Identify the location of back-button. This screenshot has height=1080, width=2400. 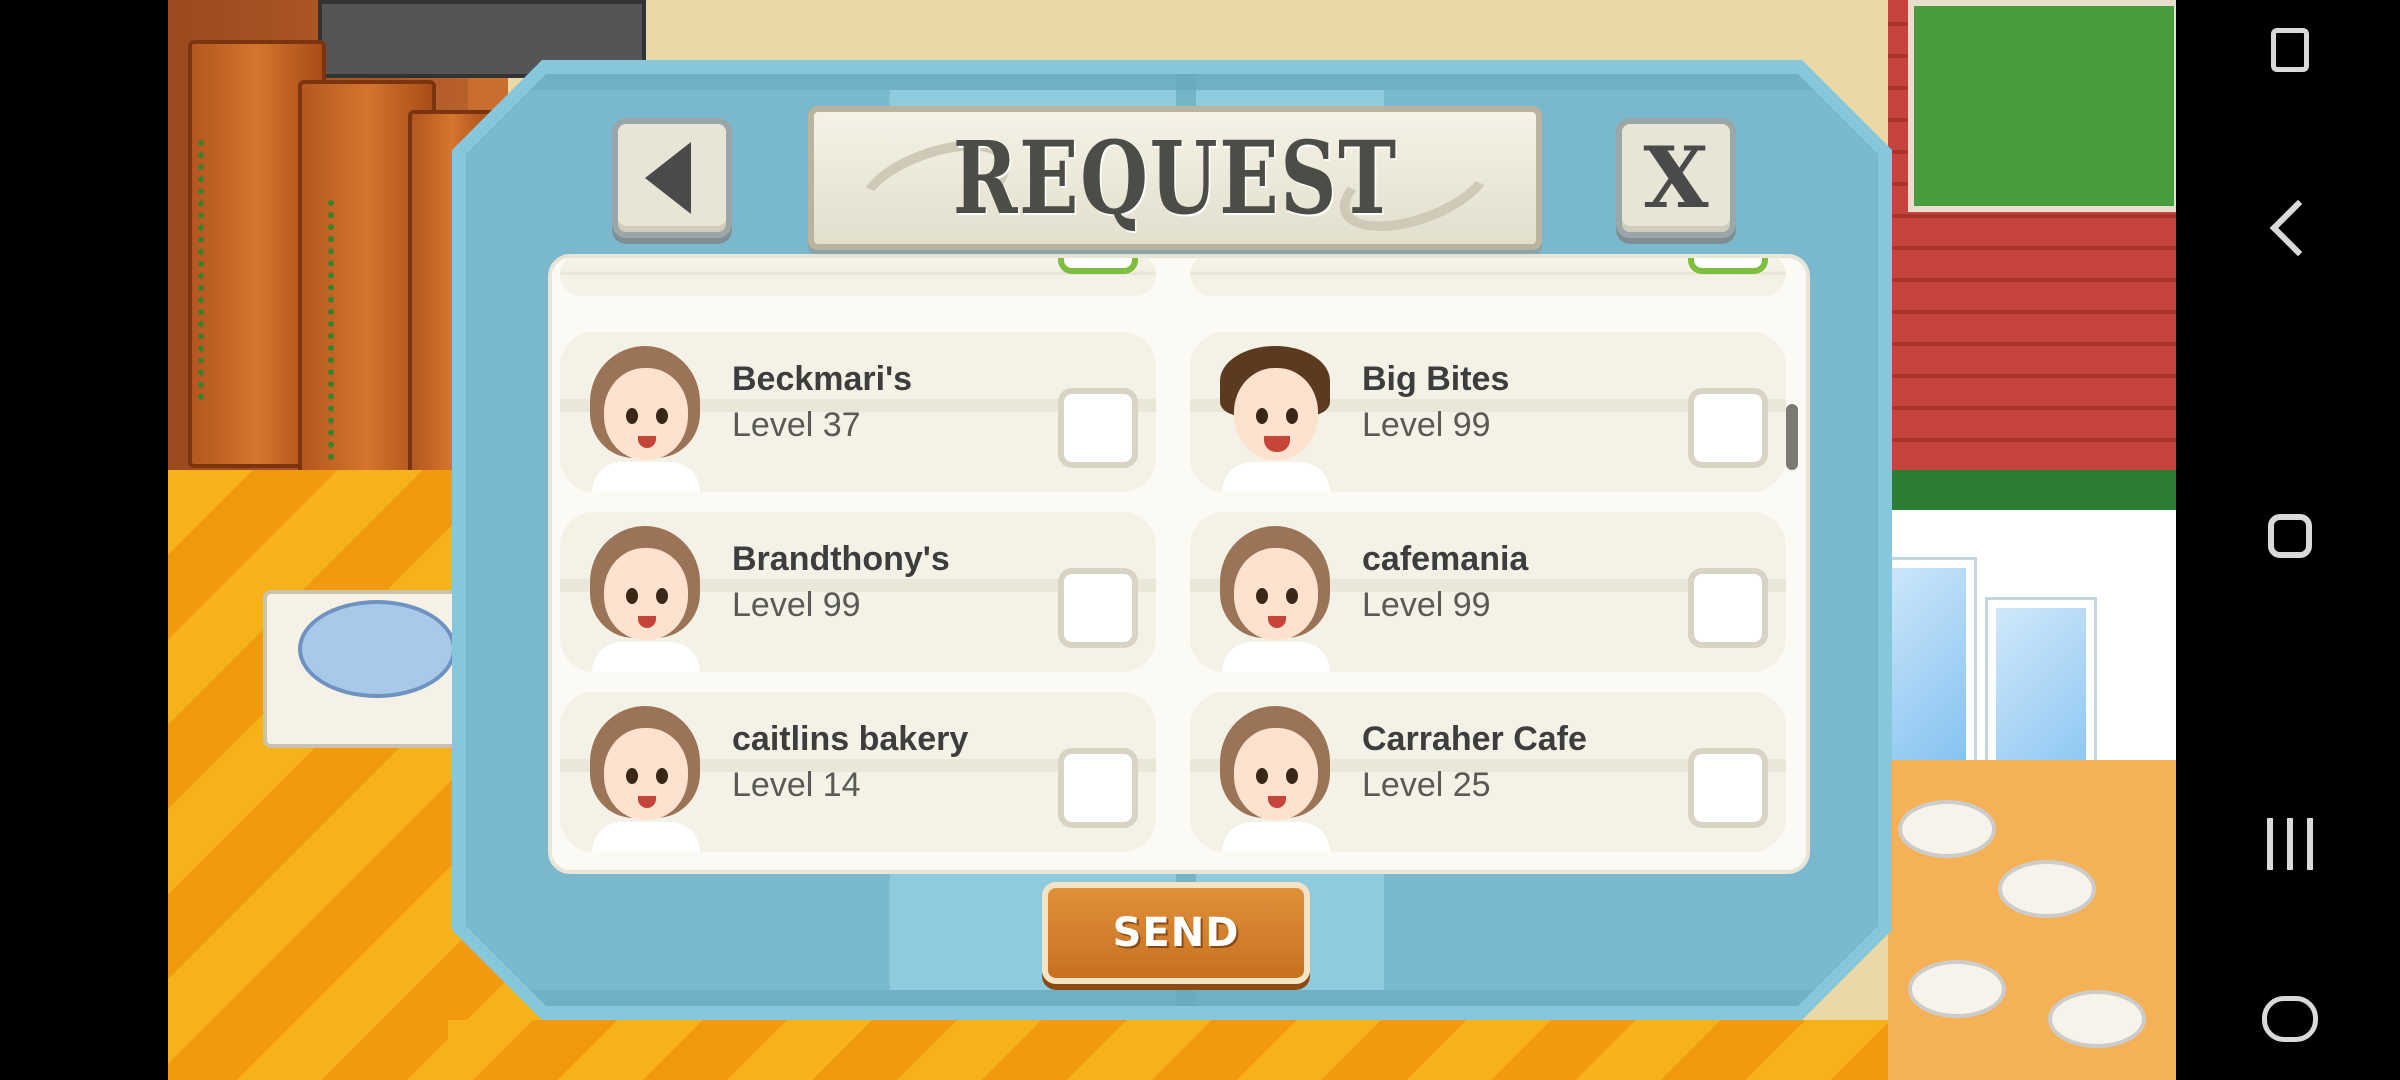
(672, 178).